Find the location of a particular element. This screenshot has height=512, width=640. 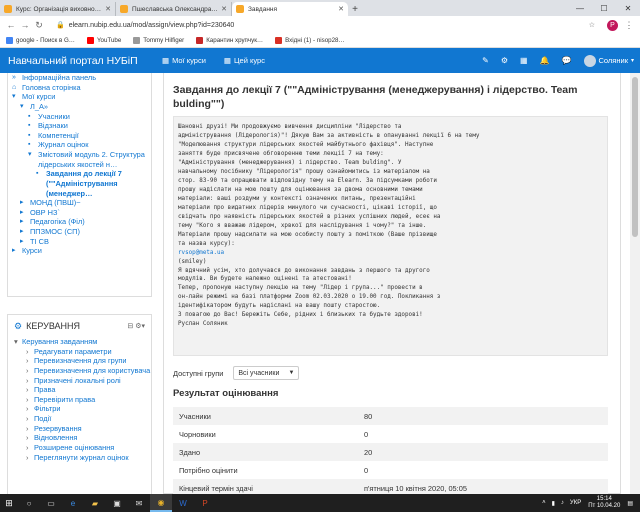

intro-line: та назва курсу): is located at coordinates (206, 243).